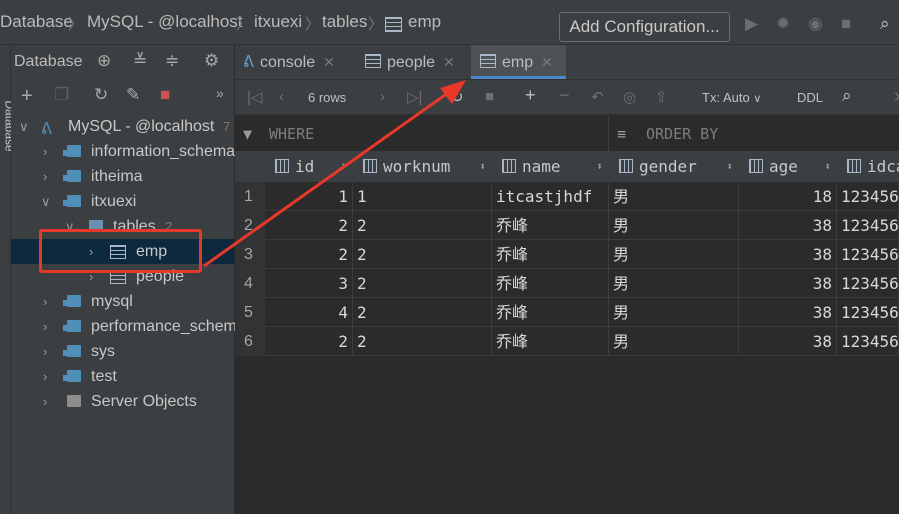 Image resolution: width=899 pixels, height=514 pixels. I want to click on arrow-line, so click(328, 178).